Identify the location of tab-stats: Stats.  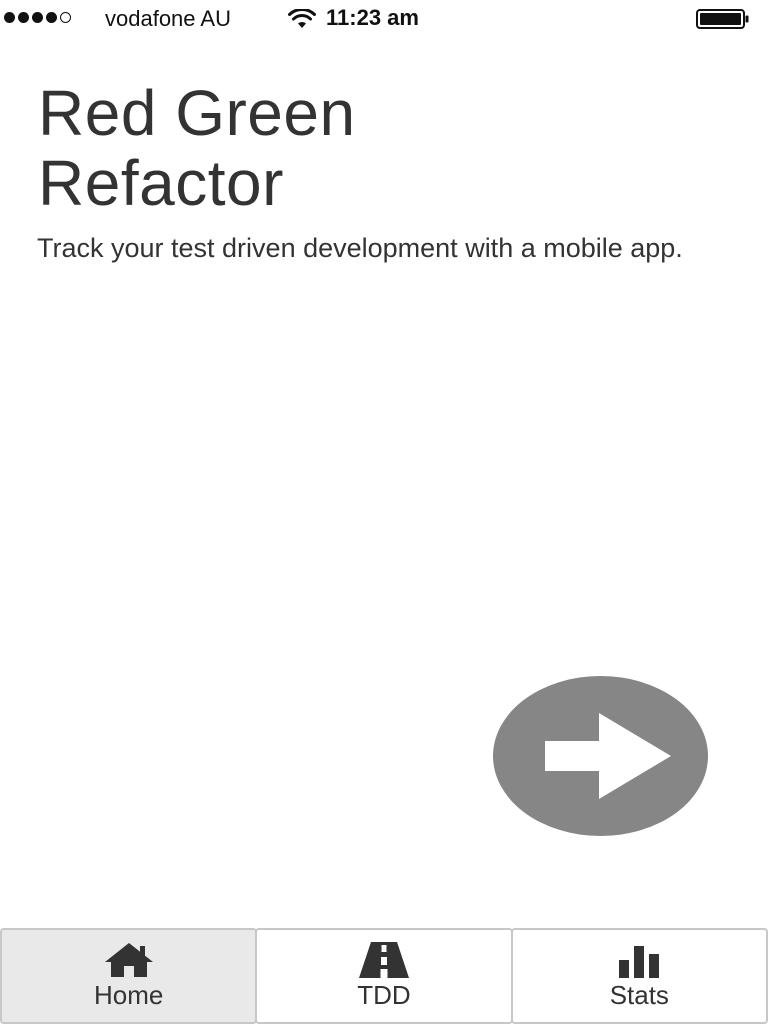
(639, 976).